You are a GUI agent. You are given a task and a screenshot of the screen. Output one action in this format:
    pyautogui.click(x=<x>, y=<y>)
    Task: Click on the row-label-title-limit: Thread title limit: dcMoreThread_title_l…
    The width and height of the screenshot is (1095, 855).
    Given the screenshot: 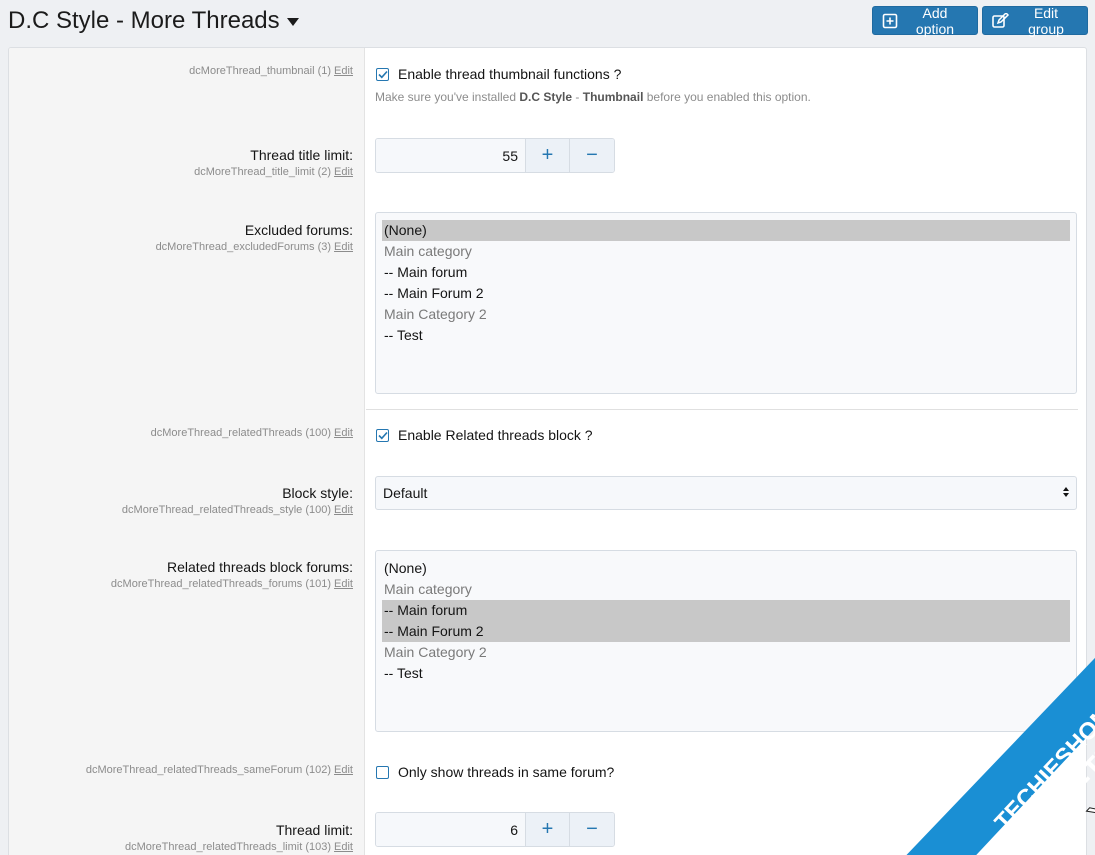 What is the action you would take?
    pyautogui.click(x=273, y=162)
    